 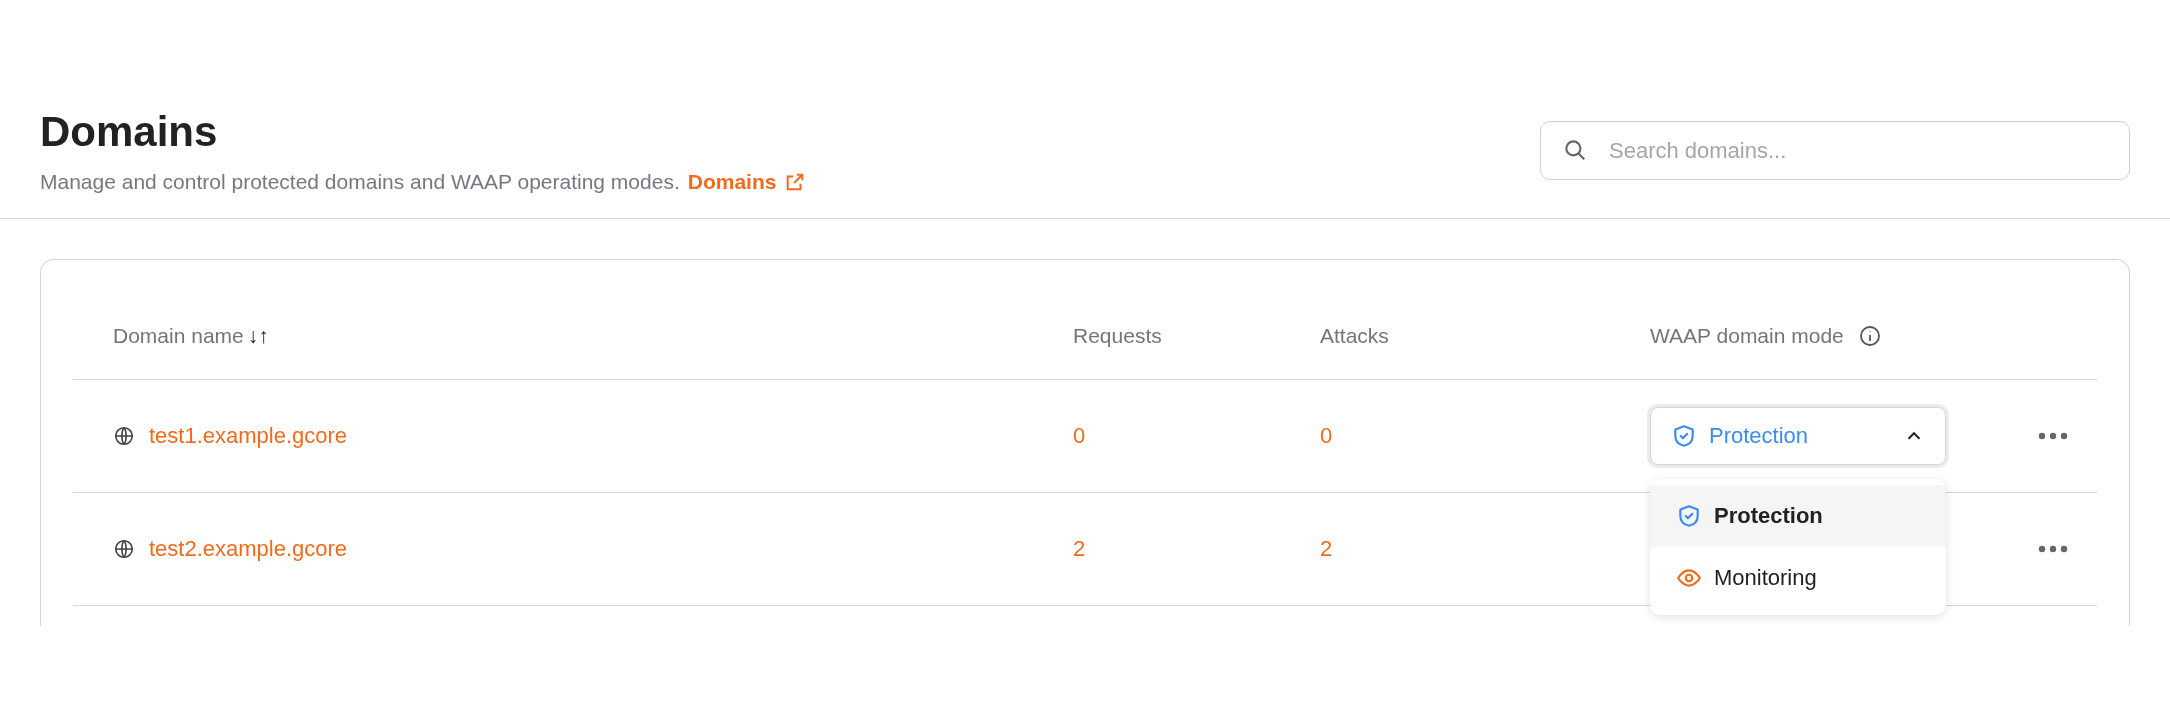 I want to click on mode-option: Monitoring, so click(x=1798, y=577).